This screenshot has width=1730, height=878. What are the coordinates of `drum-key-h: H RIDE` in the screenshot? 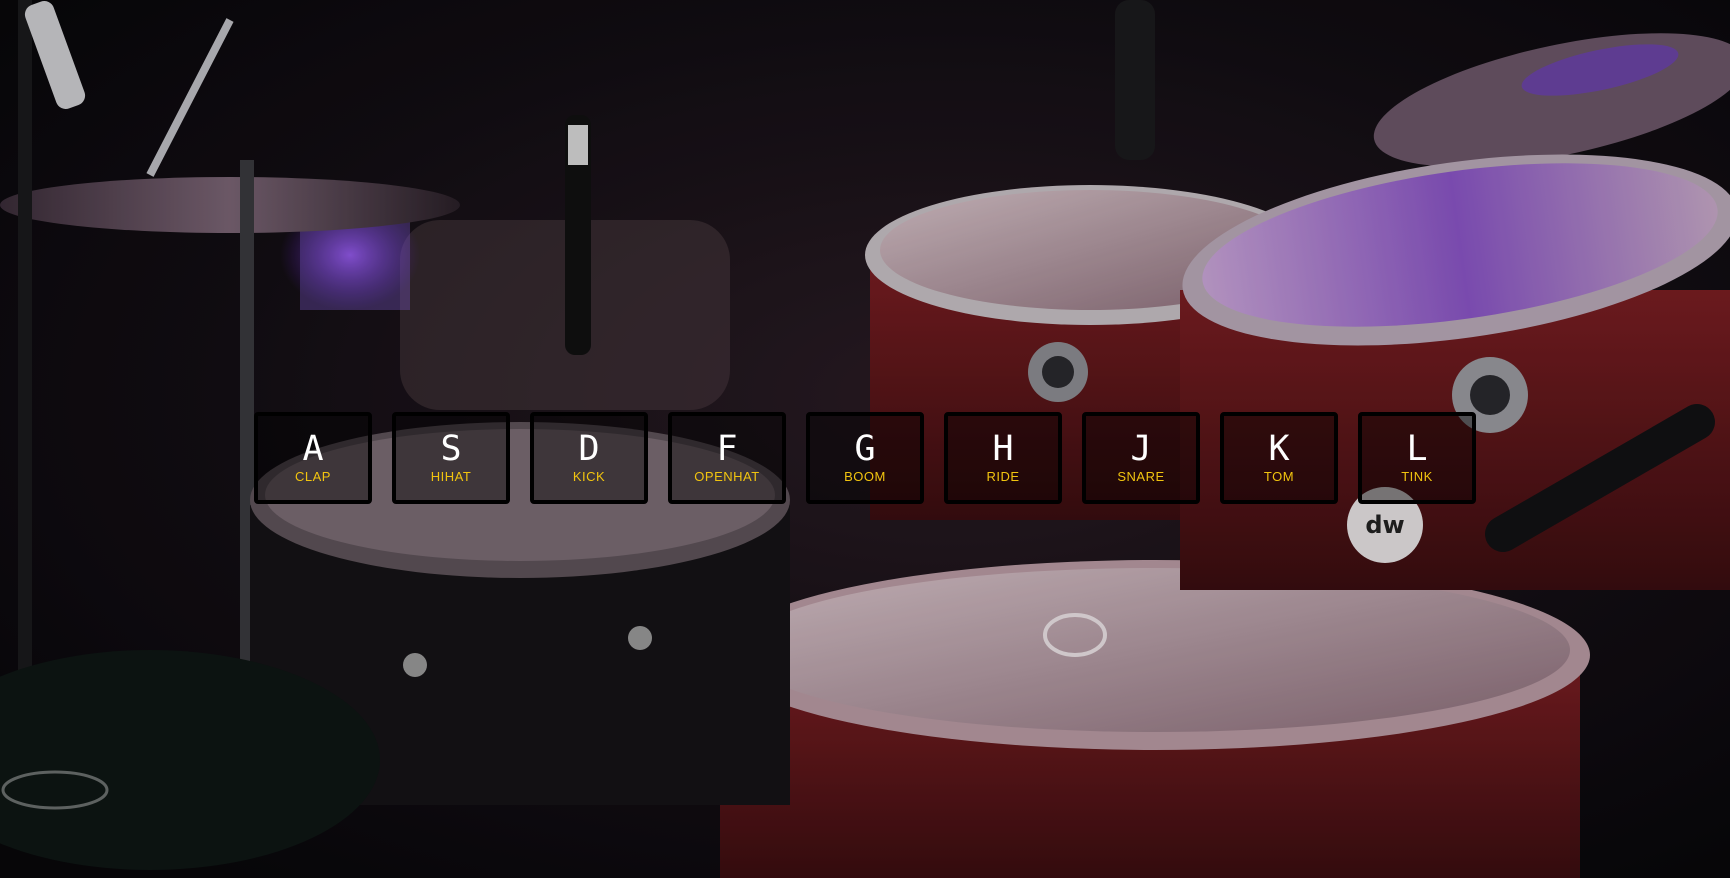 It's located at (1003, 458).